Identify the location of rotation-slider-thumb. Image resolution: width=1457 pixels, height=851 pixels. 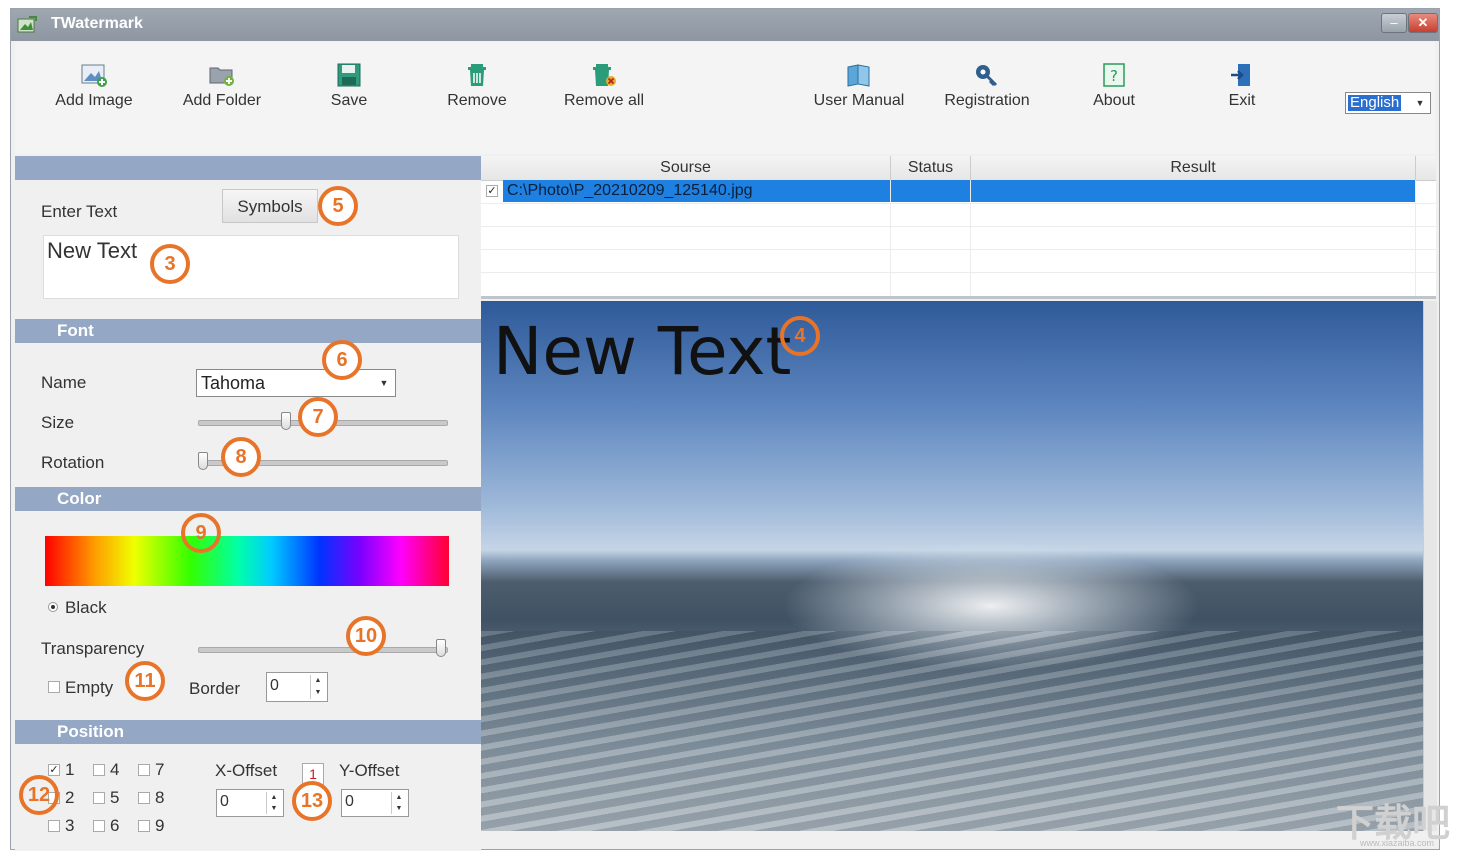
(203, 461).